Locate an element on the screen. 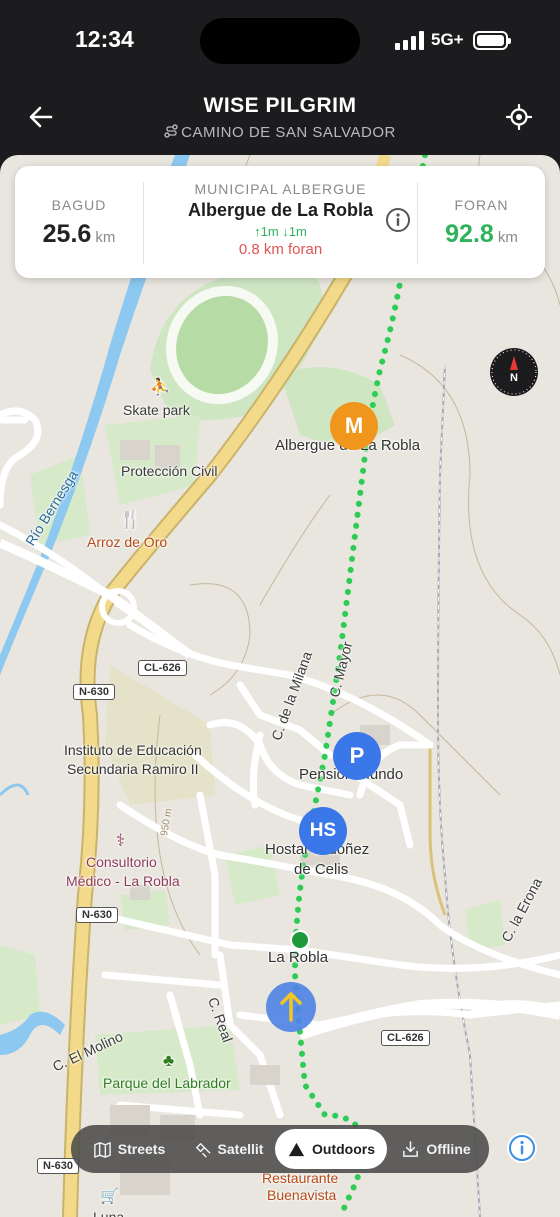 The height and width of the screenshot is (1217, 560). mode-offline-label: Offline is located at coordinates (448, 1149).